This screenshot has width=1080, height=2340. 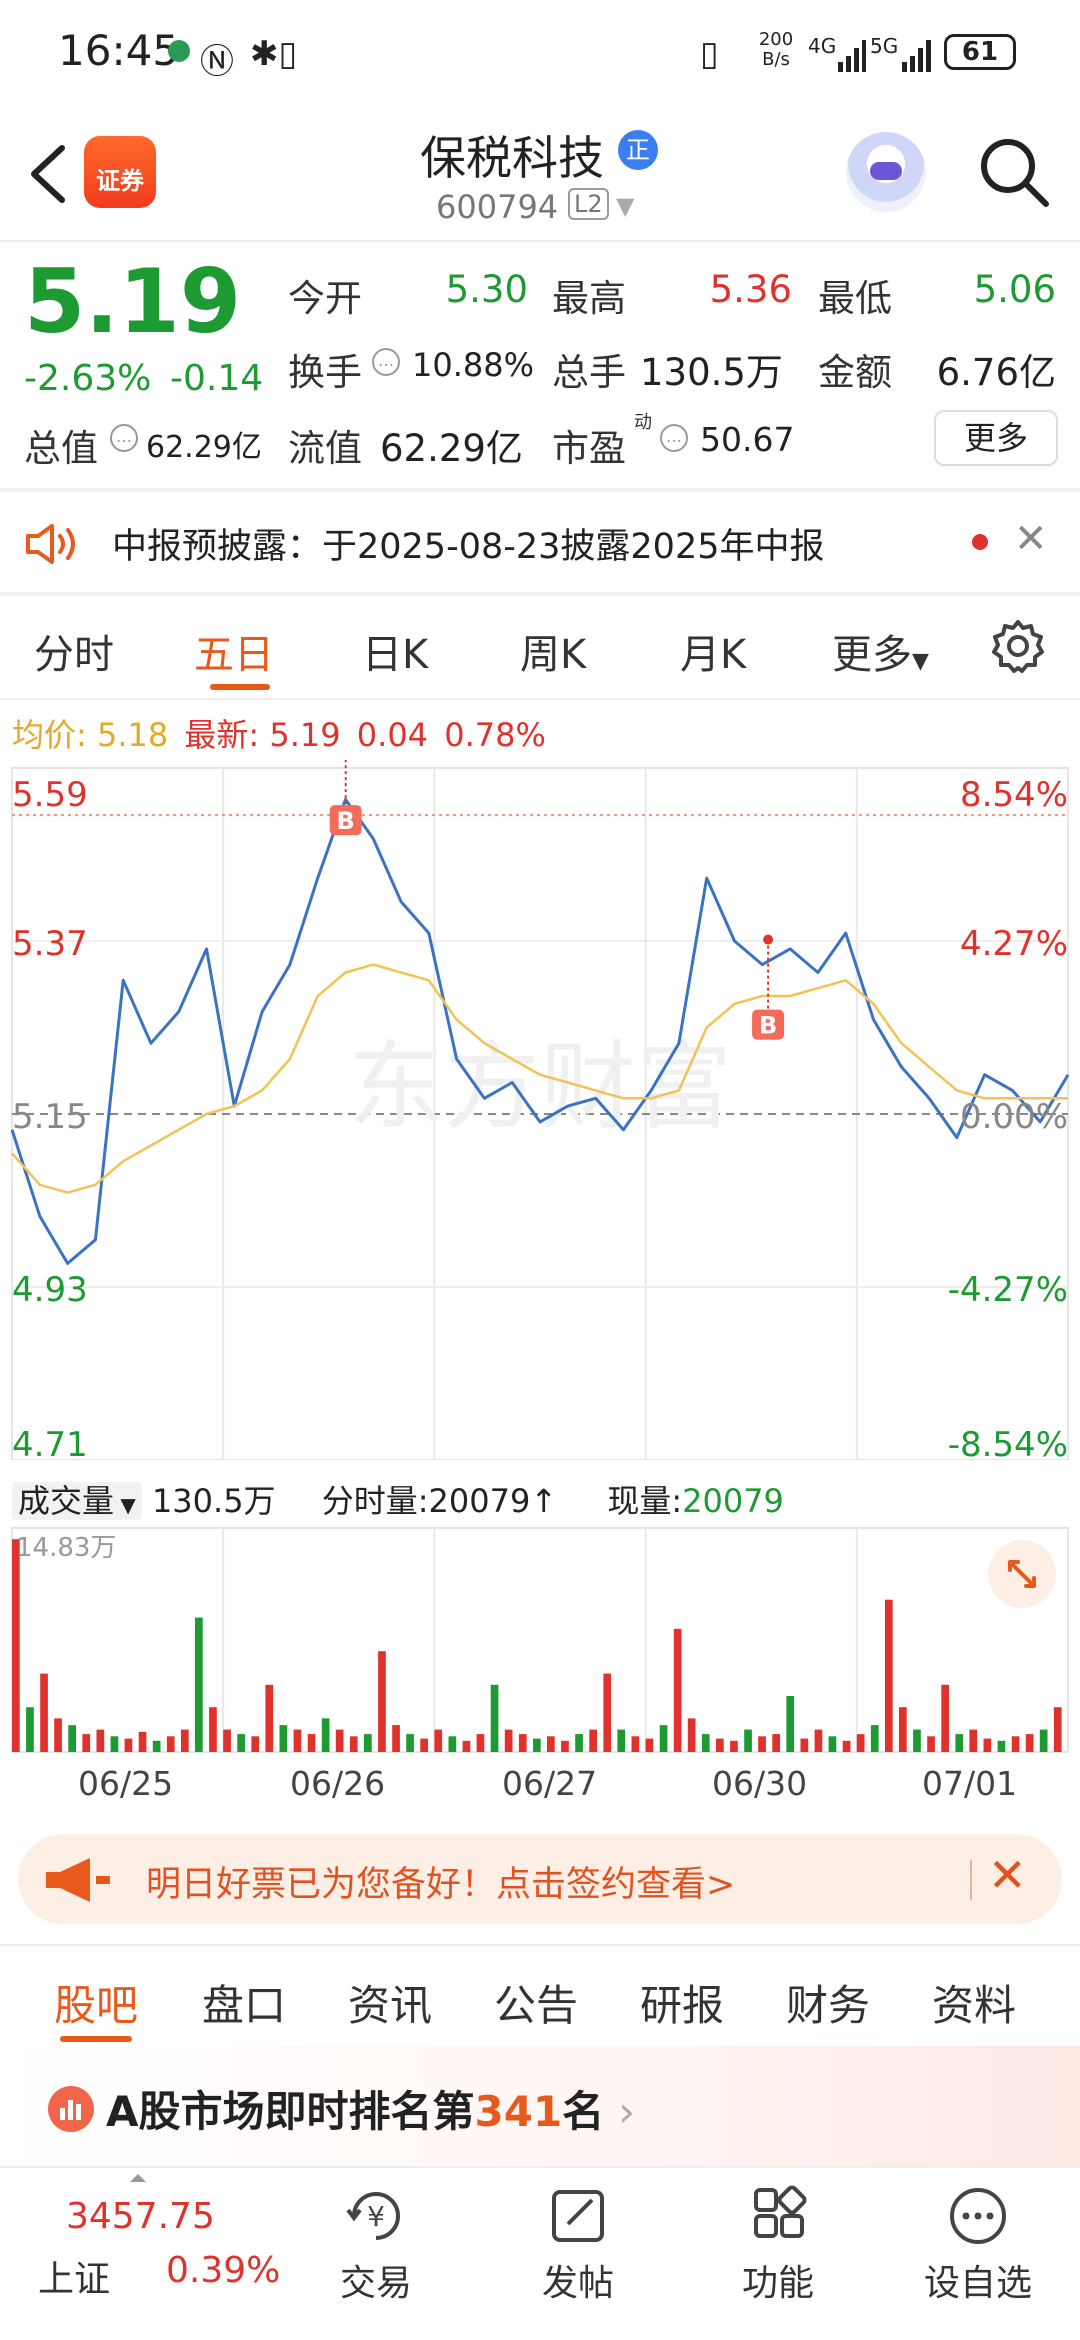 What do you see at coordinates (78, 1880) in the screenshot?
I see `megaphone-icon` at bounding box center [78, 1880].